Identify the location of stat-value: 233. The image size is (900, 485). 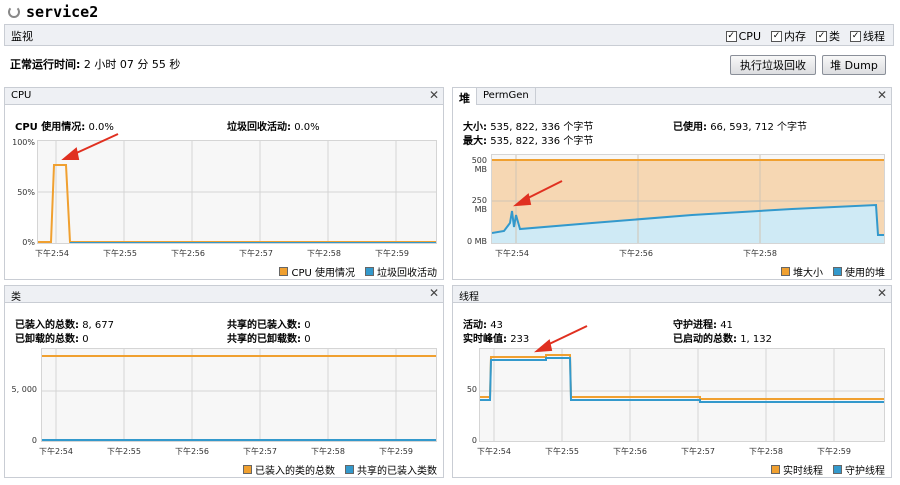
(520, 339).